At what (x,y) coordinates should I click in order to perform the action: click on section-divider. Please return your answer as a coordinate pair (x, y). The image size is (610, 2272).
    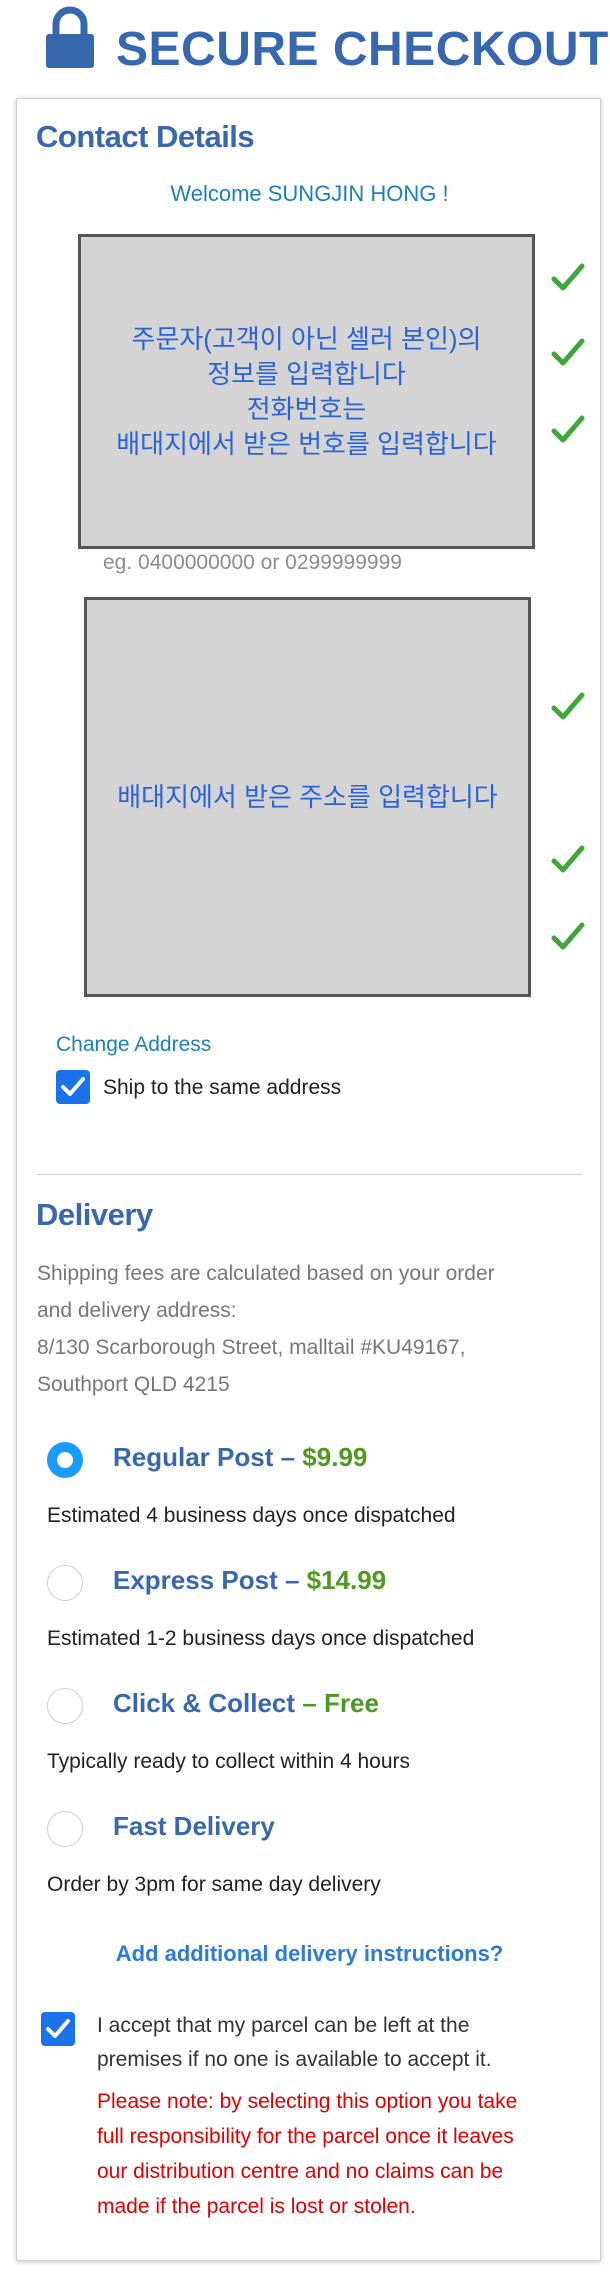
    Looking at the image, I should click on (309, 1174).